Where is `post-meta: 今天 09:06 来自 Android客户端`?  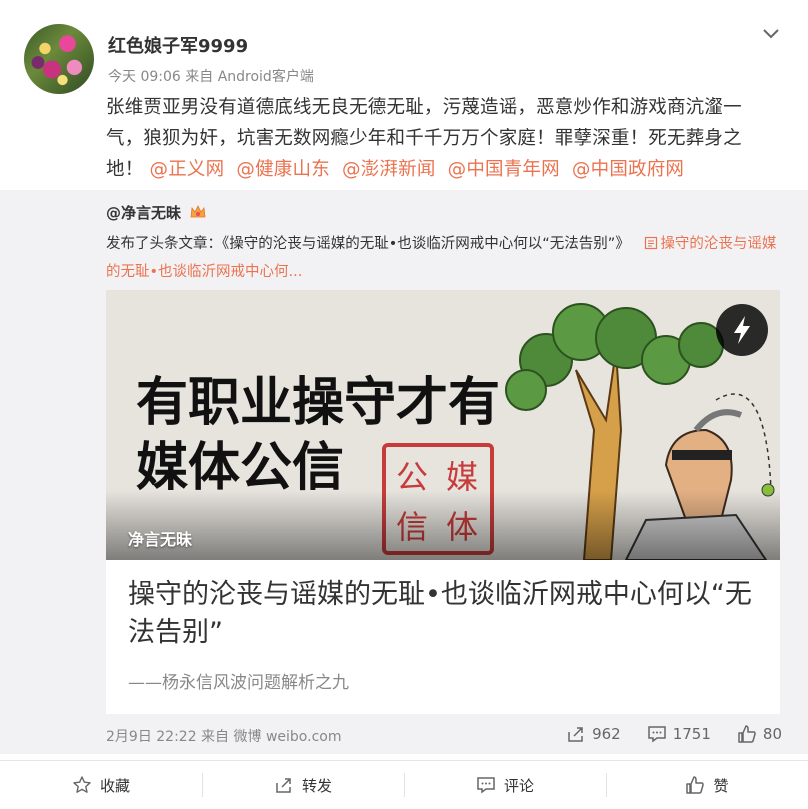 post-meta: 今天 09:06 来自 Android客户端 is located at coordinates (211, 77).